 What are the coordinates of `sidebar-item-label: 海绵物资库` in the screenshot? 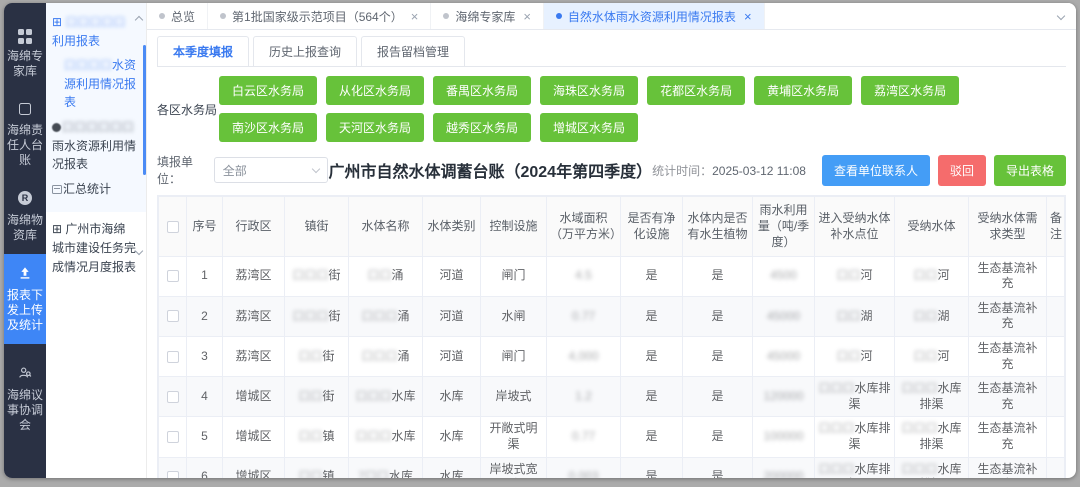 It's located at (24, 227).